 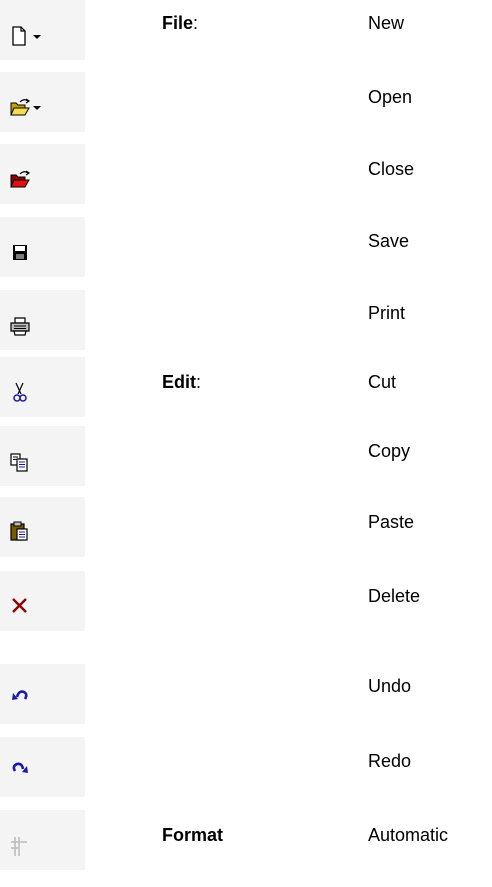 What do you see at coordinates (28, 696) in the screenshot?
I see `undo-arrow-icon` at bounding box center [28, 696].